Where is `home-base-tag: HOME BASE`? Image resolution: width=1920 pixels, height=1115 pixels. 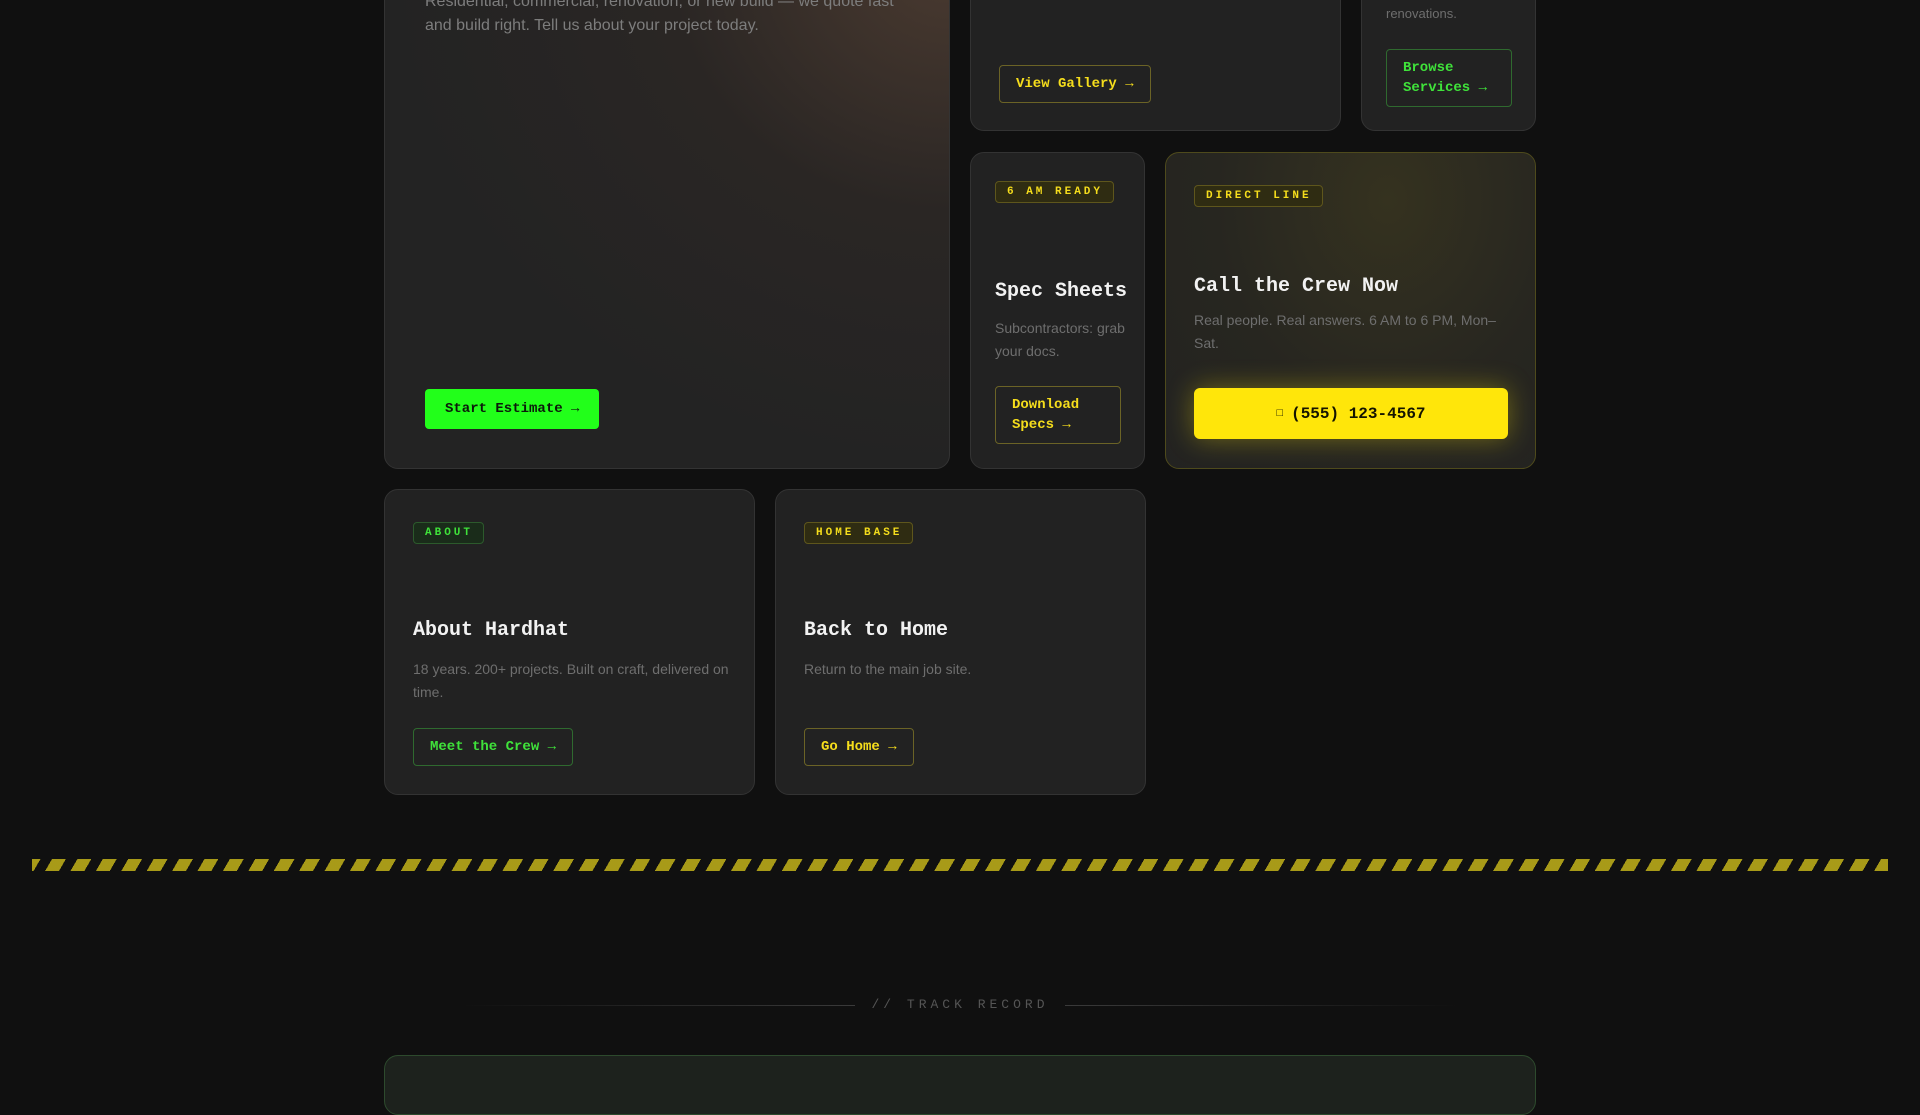
home-base-tag: HOME BASE is located at coordinates (859, 533).